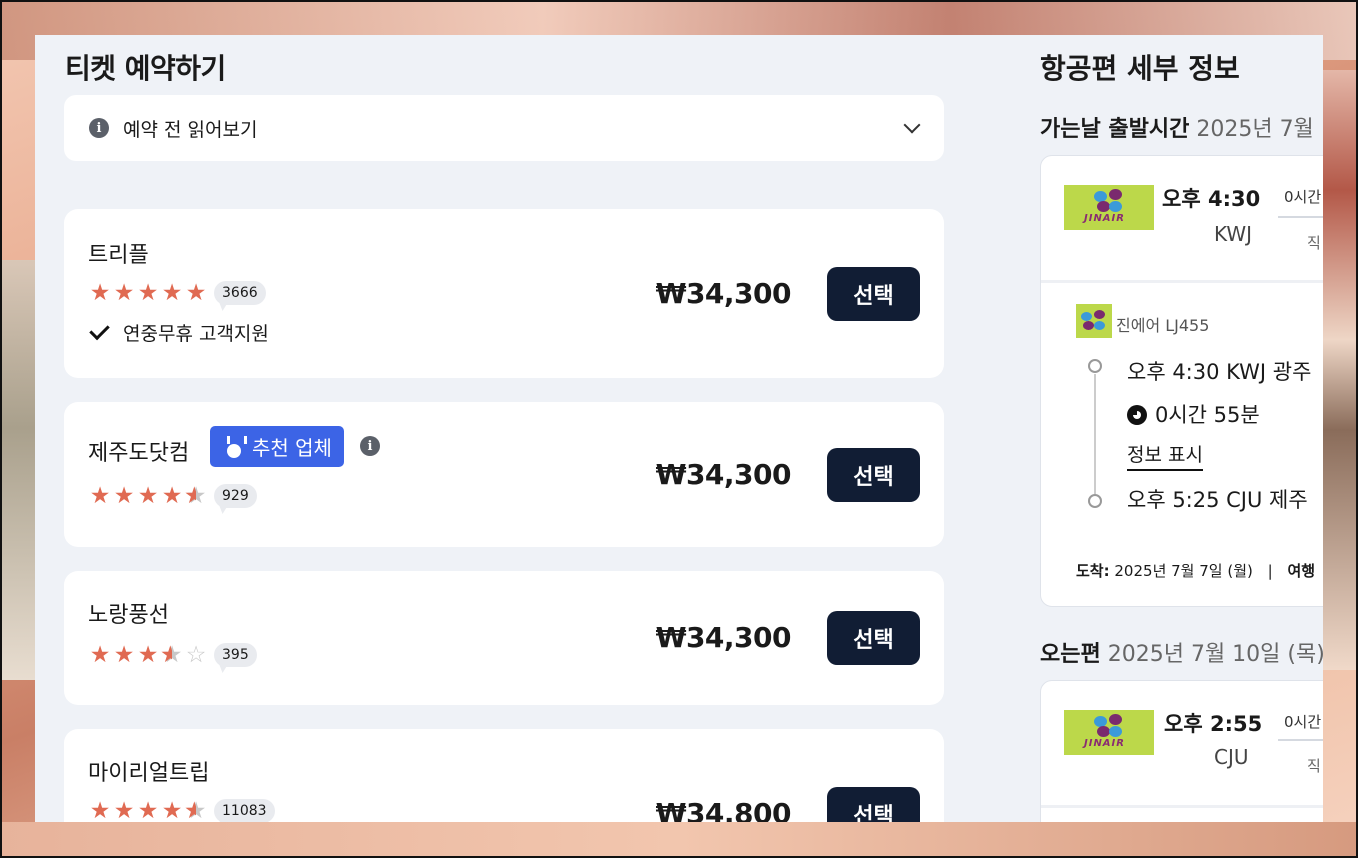 The image size is (1358, 858). I want to click on support-label: 연중무휴 고객지원, so click(196, 334).